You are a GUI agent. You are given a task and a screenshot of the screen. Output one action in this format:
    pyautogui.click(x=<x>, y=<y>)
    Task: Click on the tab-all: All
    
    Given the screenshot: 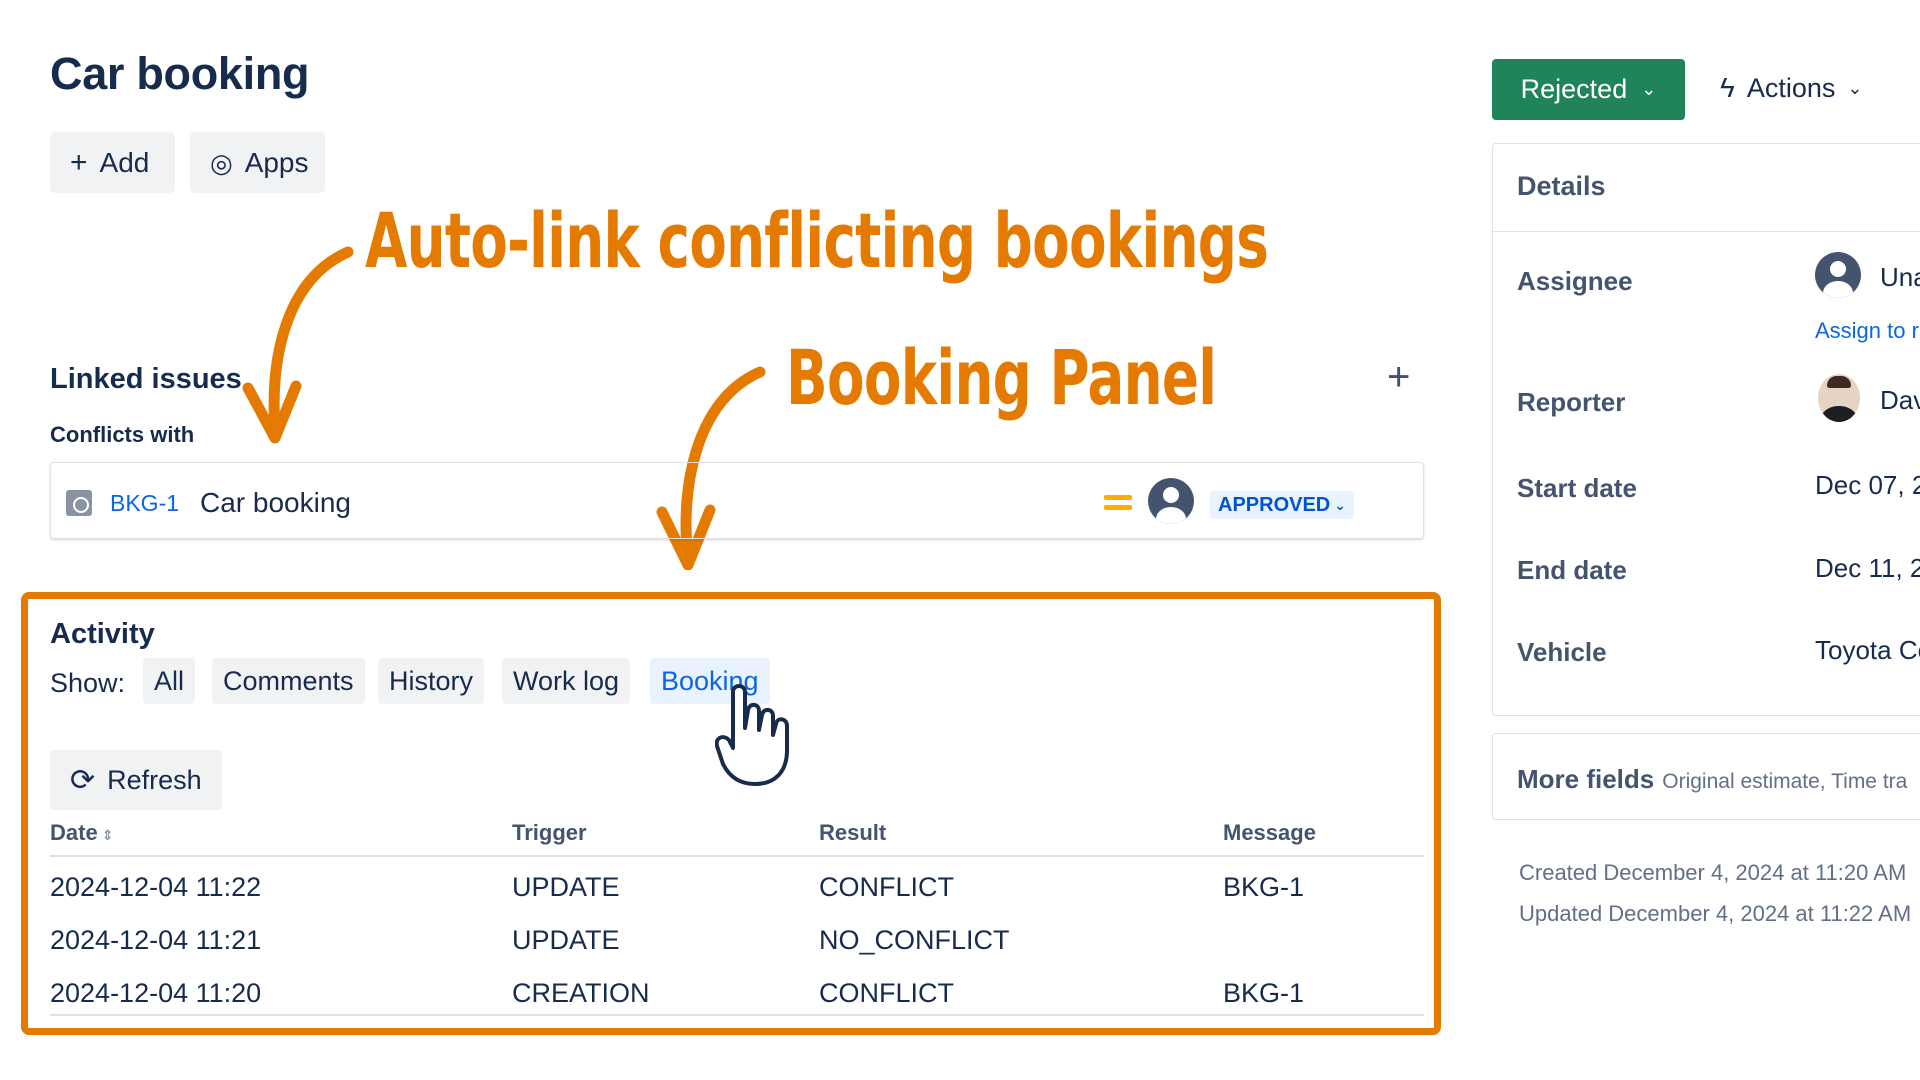 What is the action you would take?
    pyautogui.click(x=169, y=681)
    